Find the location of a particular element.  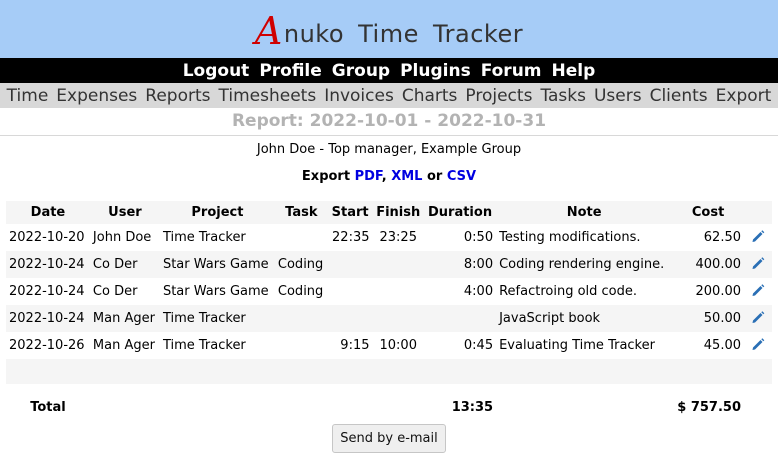

cell-cost: 400.00 is located at coordinates (708, 264).